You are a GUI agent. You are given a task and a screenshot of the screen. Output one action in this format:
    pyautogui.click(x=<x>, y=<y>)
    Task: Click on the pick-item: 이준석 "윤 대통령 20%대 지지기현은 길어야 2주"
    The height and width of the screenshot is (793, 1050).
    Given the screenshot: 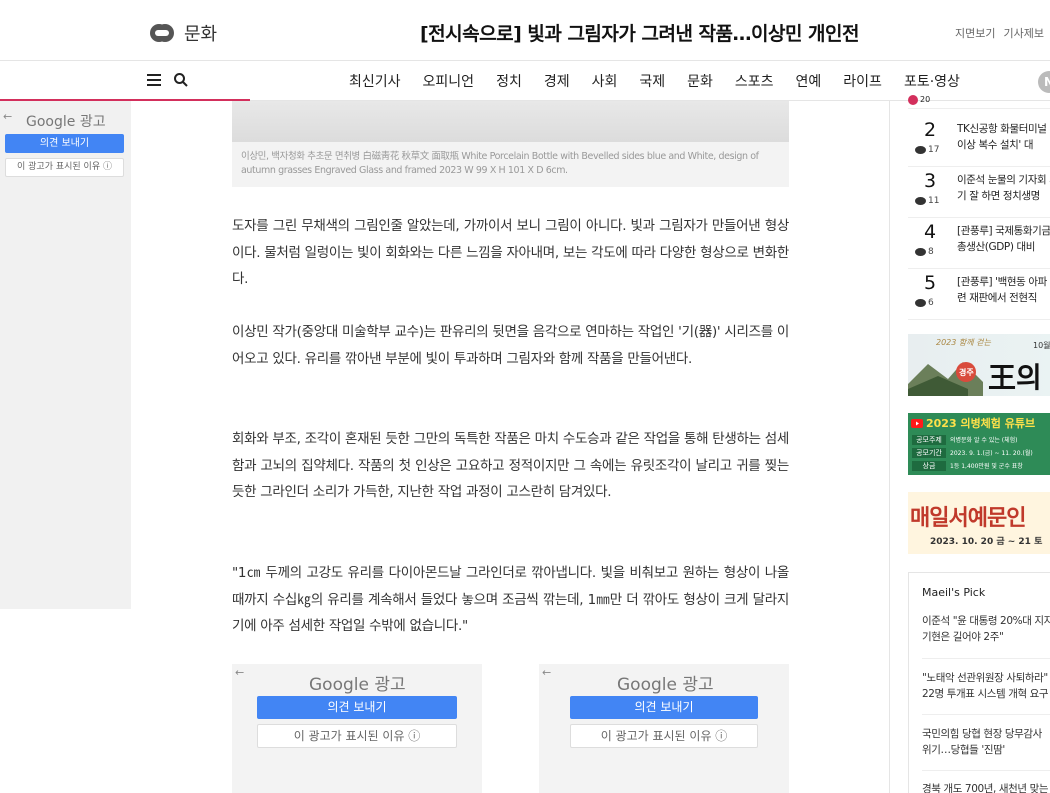 What is the action you would take?
    pyautogui.click(x=986, y=629)
    